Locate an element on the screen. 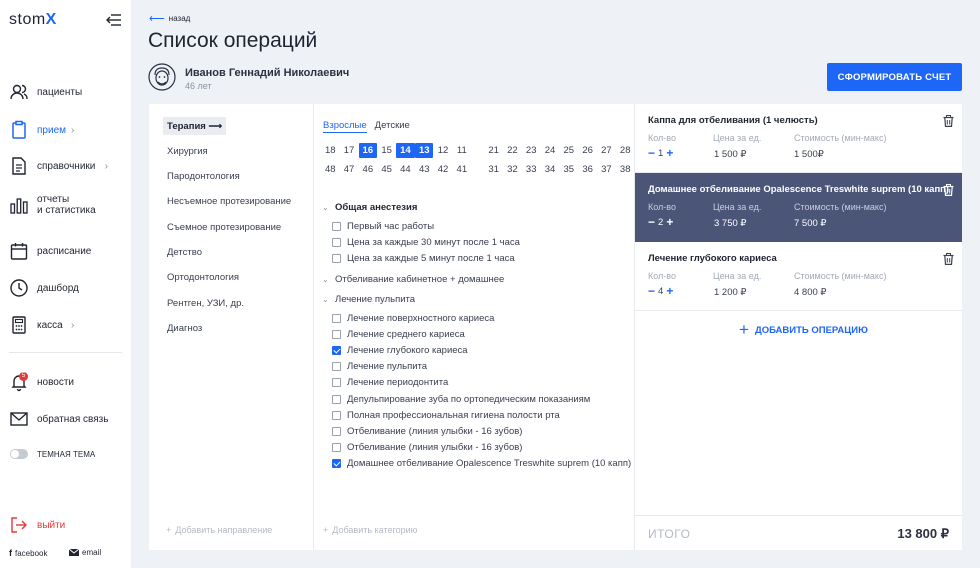 The height and width of the screenshot is (568, 980). tooth-41: 41 is located at coordinates (462, 169).